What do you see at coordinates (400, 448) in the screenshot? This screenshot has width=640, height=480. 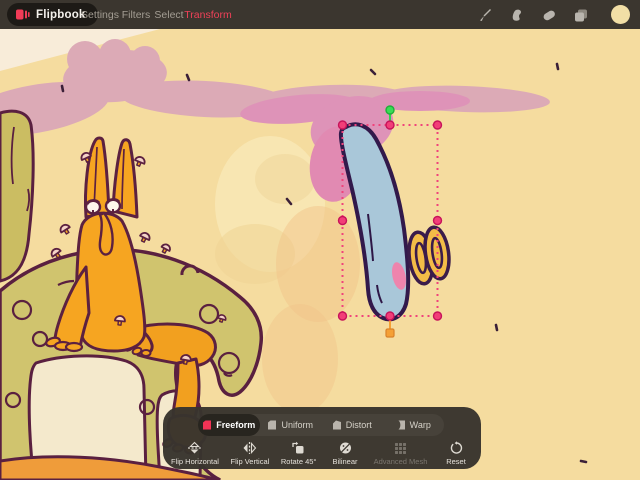 I see `advanced-mesh-icon` at bounding box center [400, 448].